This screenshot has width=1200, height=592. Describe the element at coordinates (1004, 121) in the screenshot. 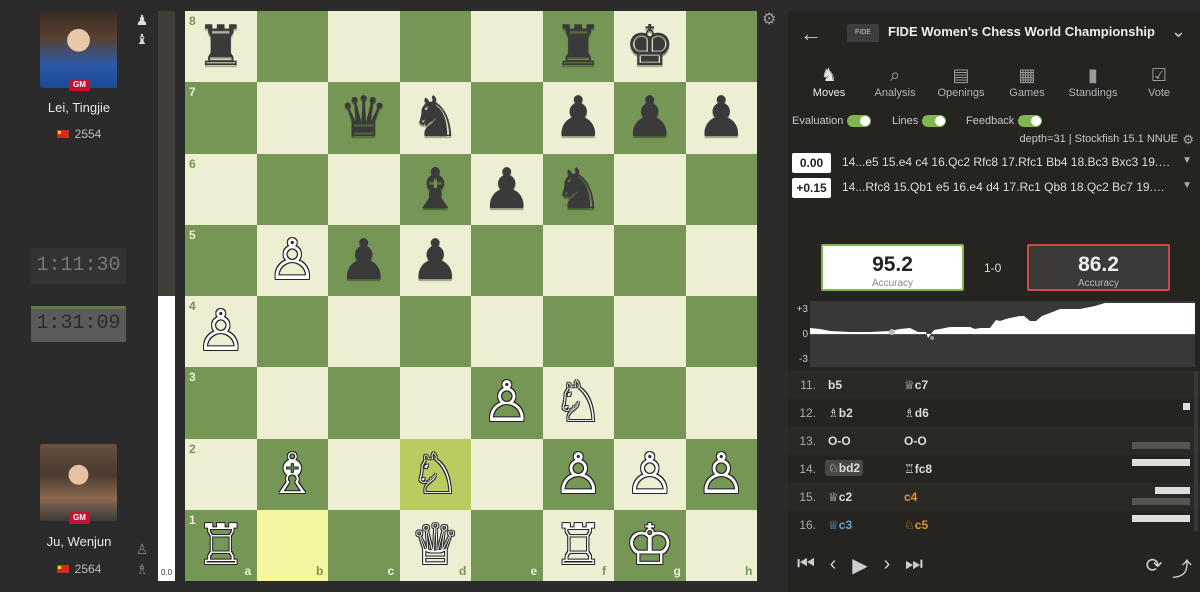

I see `feedback-toggle: Feedback` at that location.